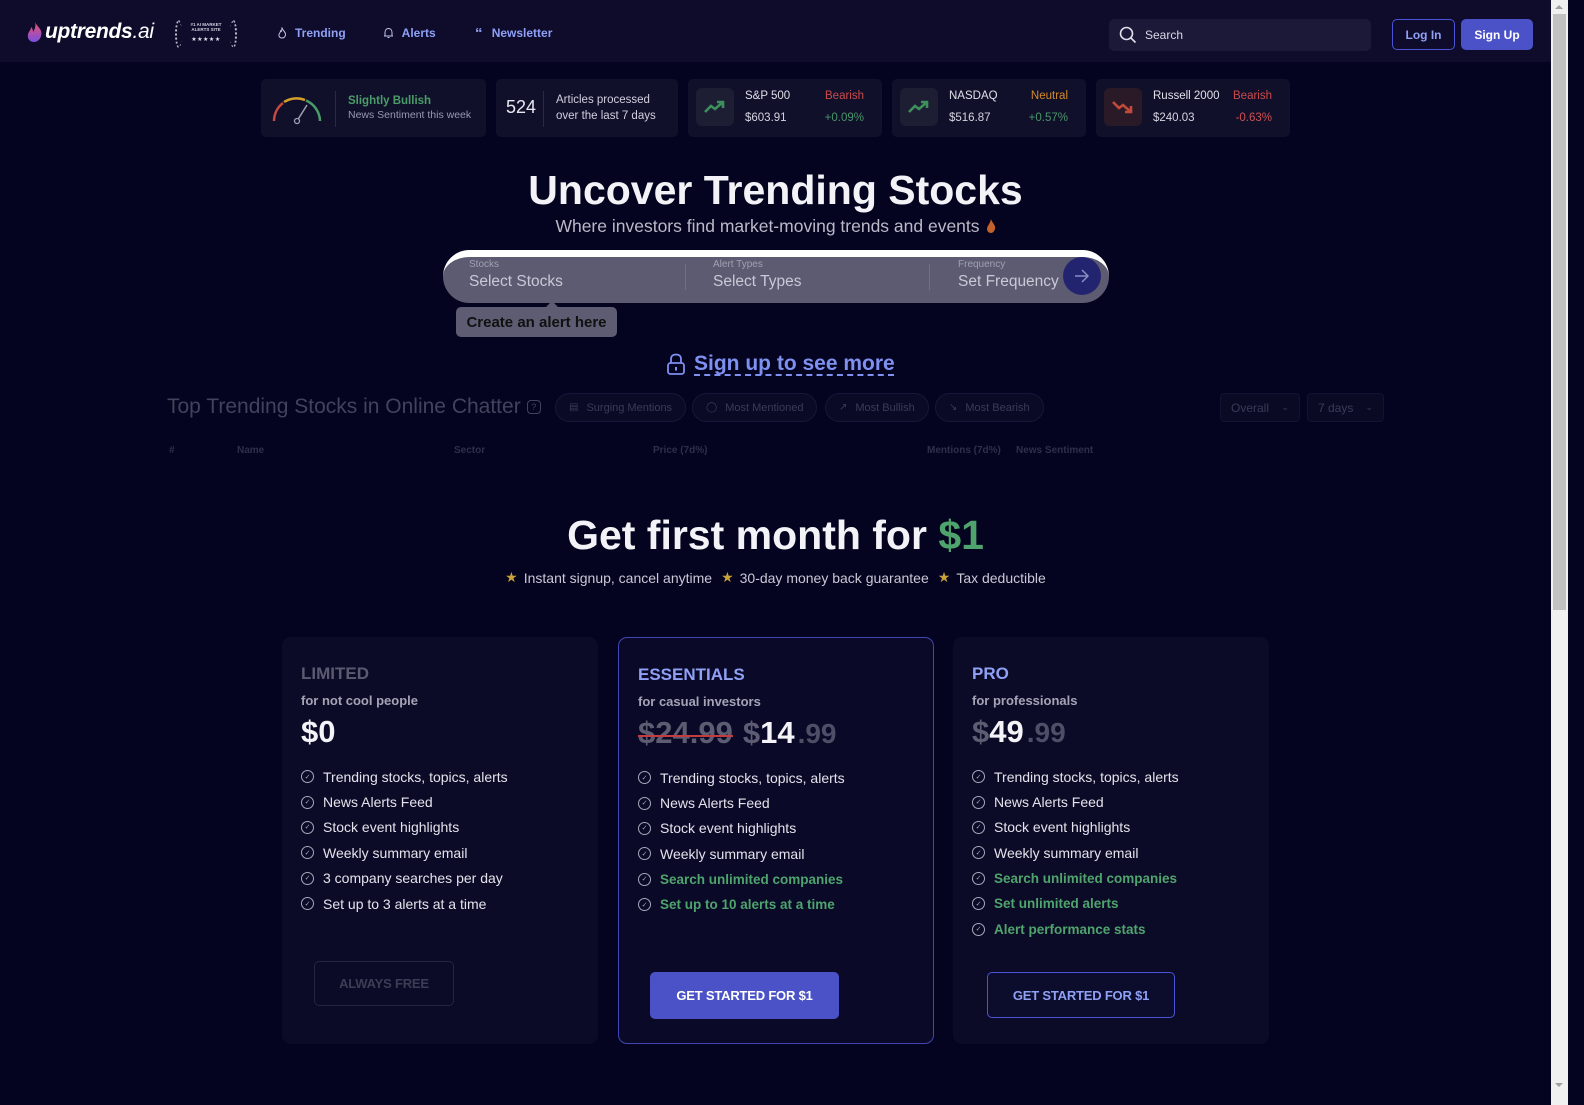  Describe the element at coordinates (1019, 732) in the screenshot. I see `plan-price: $ 49 .99` at that location.